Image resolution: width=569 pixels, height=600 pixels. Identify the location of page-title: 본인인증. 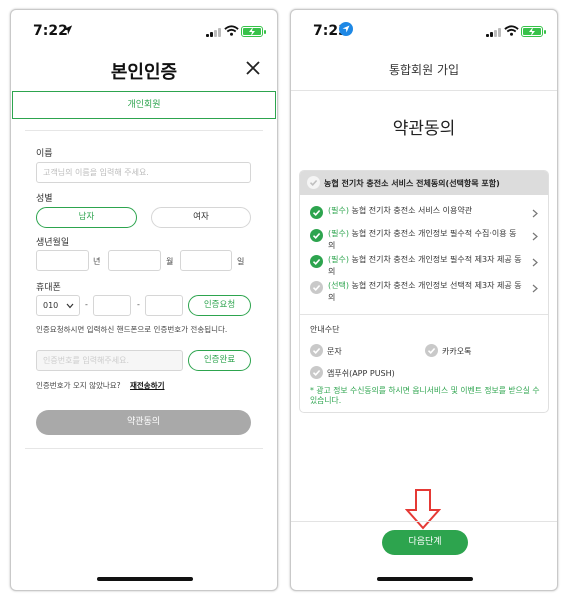
(144, 72).